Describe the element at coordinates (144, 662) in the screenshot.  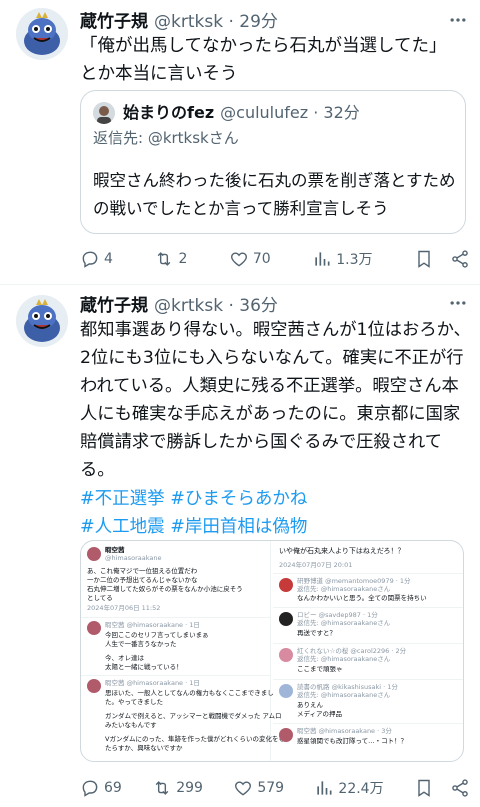
I see `media-reply-text: 今、オレ達は 太陽と一緒に戦っている！` at that location.